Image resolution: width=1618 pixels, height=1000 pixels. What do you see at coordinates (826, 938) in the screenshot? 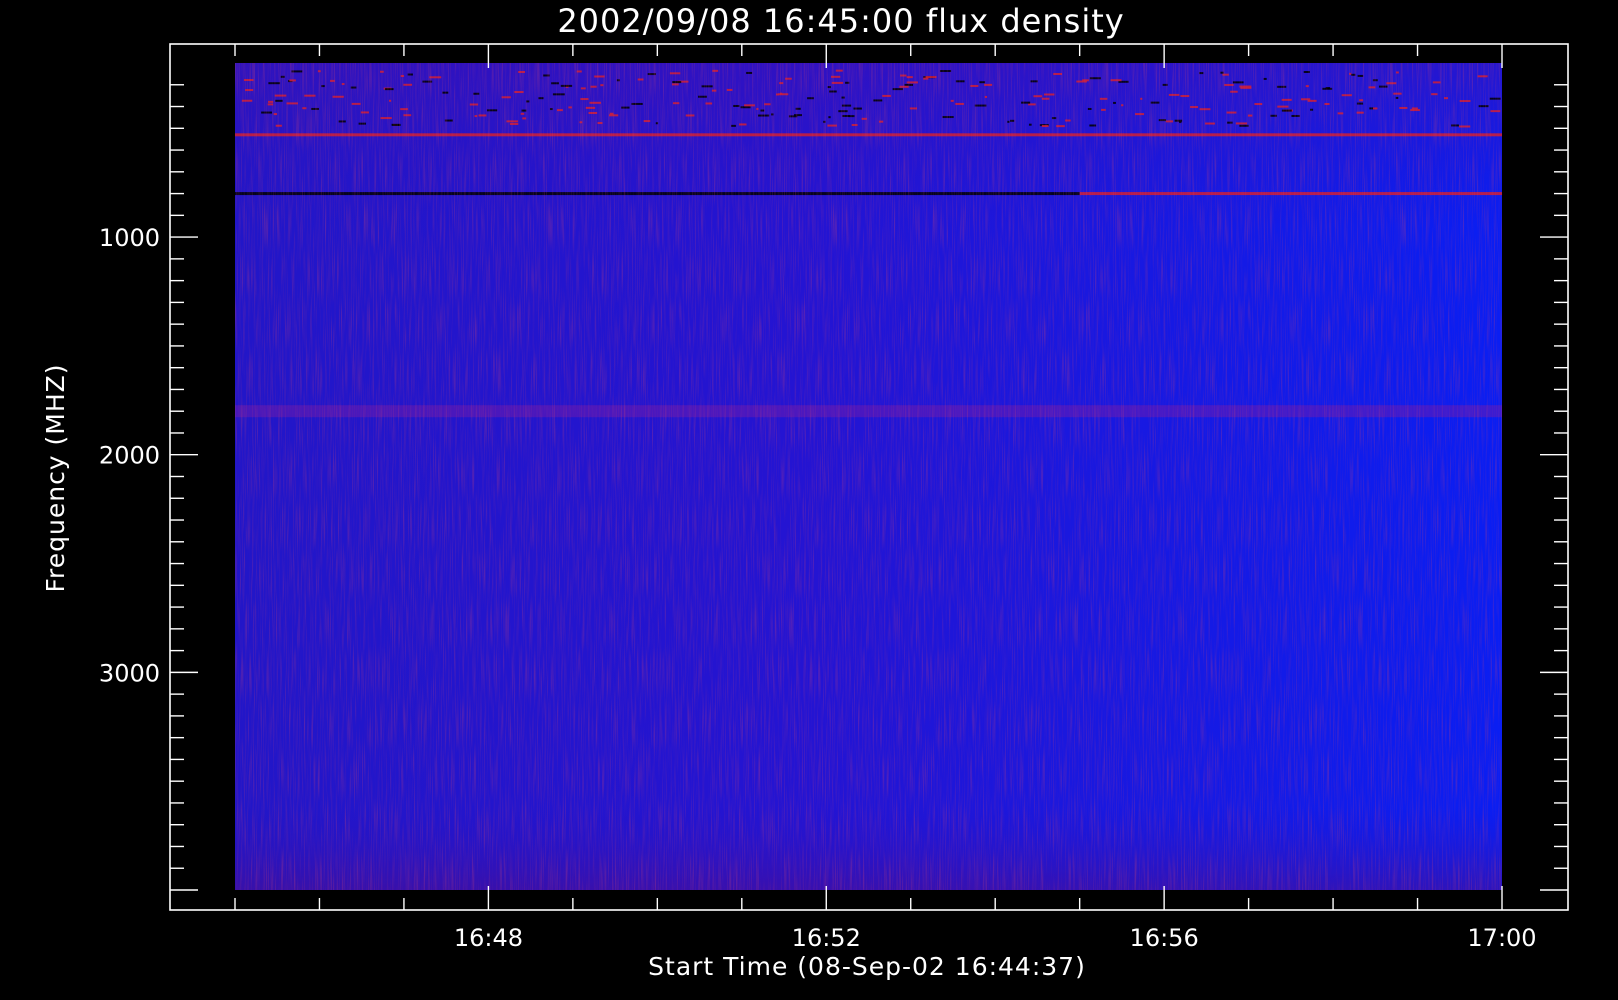
I see `x-tick-label: 16:52` at bounding box center [826, 938].